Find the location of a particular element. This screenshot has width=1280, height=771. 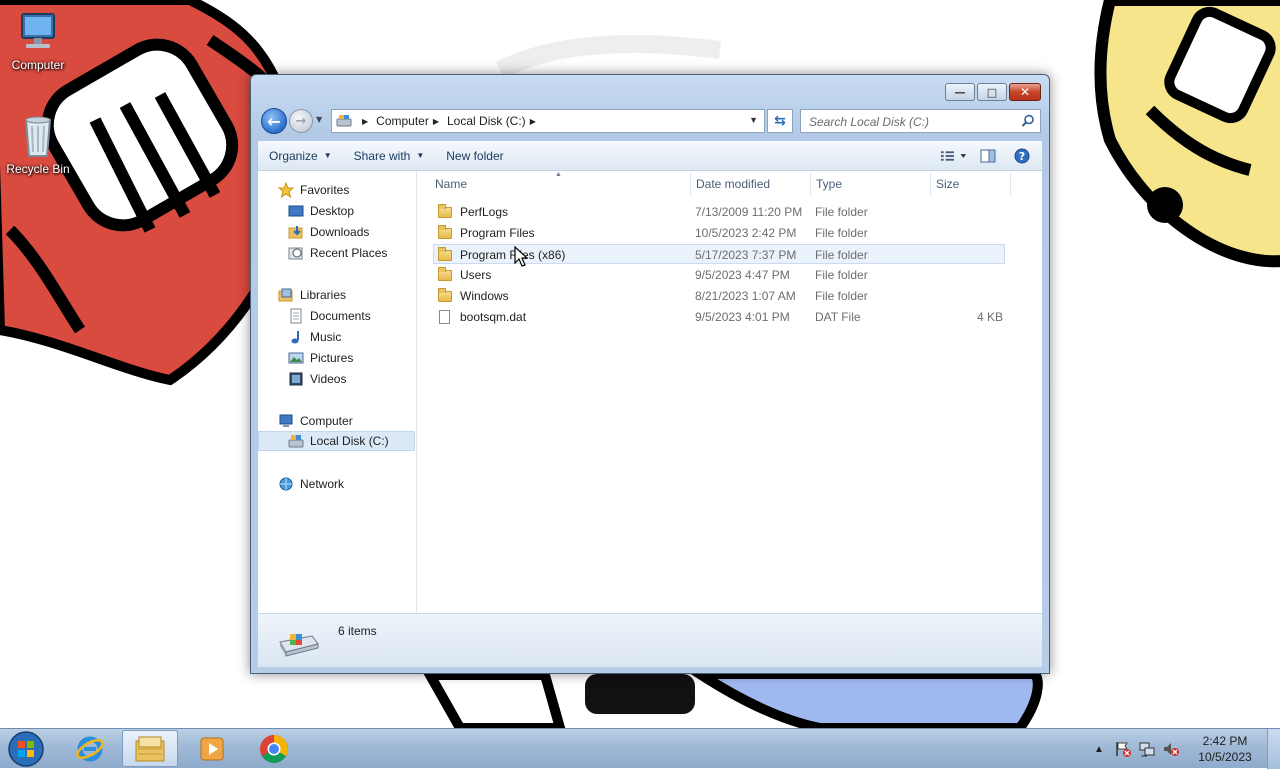

file-row: PerfLogs 7/13/2009 11:20 PM File folder is located at coordinates (719, 212).